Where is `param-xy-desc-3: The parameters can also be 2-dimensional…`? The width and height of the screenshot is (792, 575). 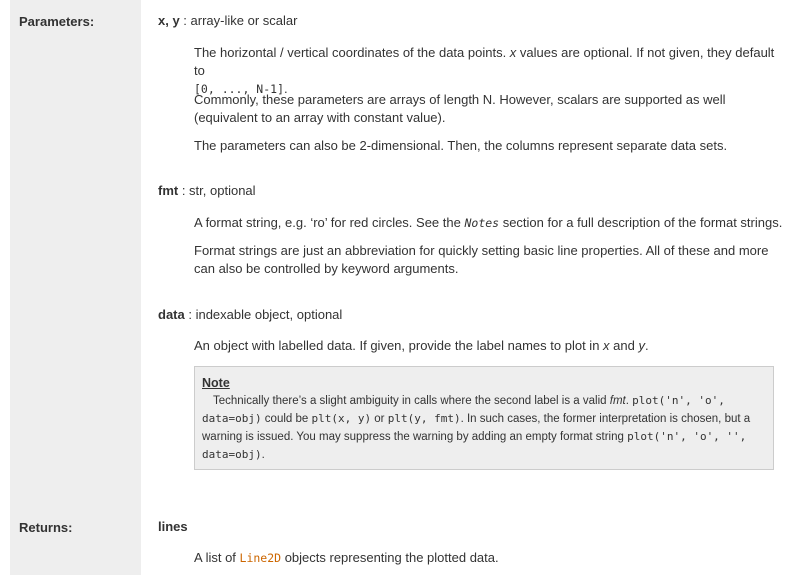 param-xy-desc-3: The parameters can also be 2-dimensional… is located at coordinates (461, 145).